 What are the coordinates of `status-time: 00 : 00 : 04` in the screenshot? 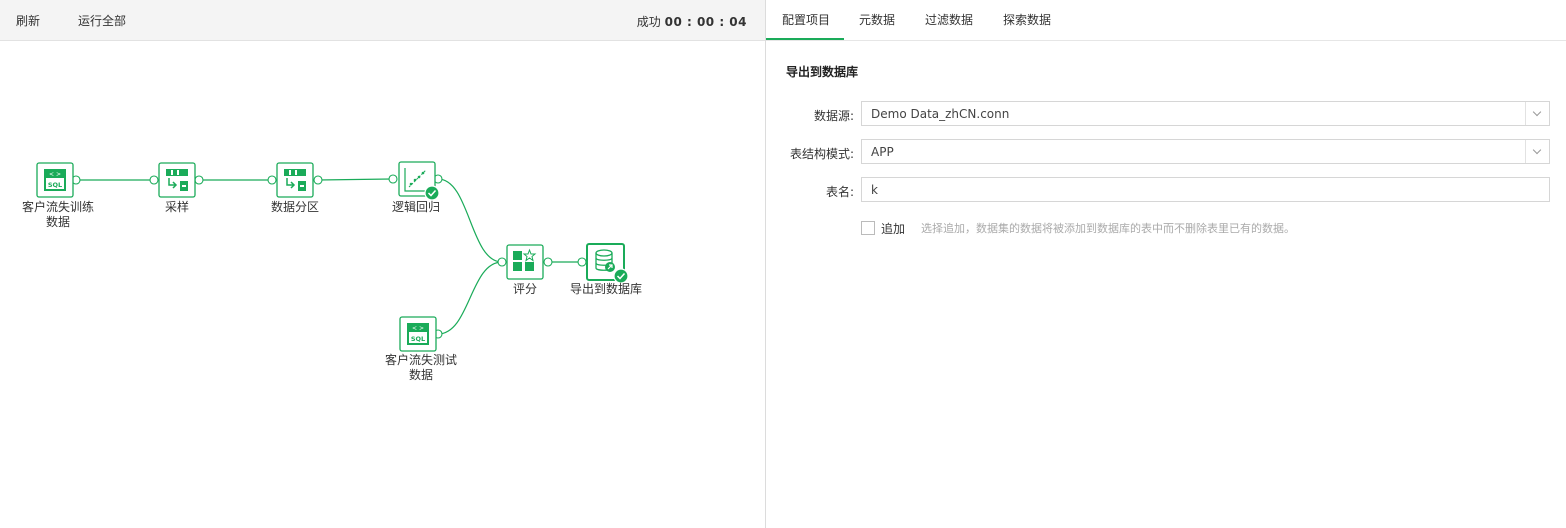 It's located at (705, 22).